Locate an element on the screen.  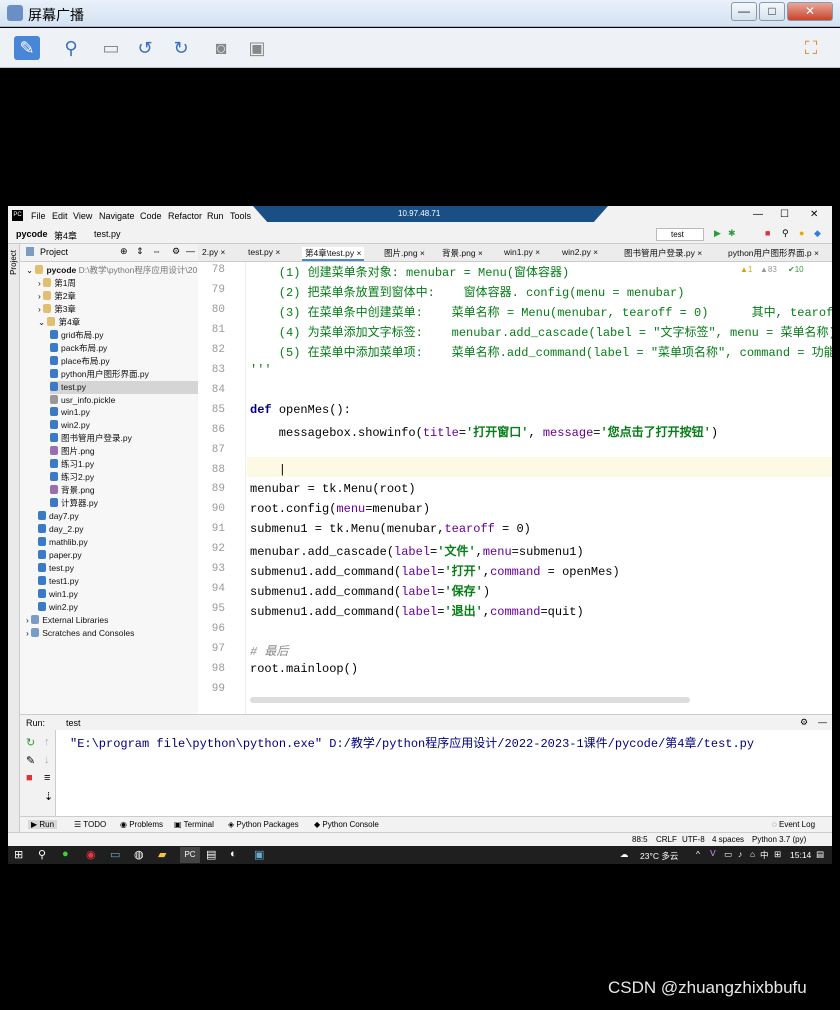
ide-maximize-icon: ☐ is located at coordinates (784, 214).